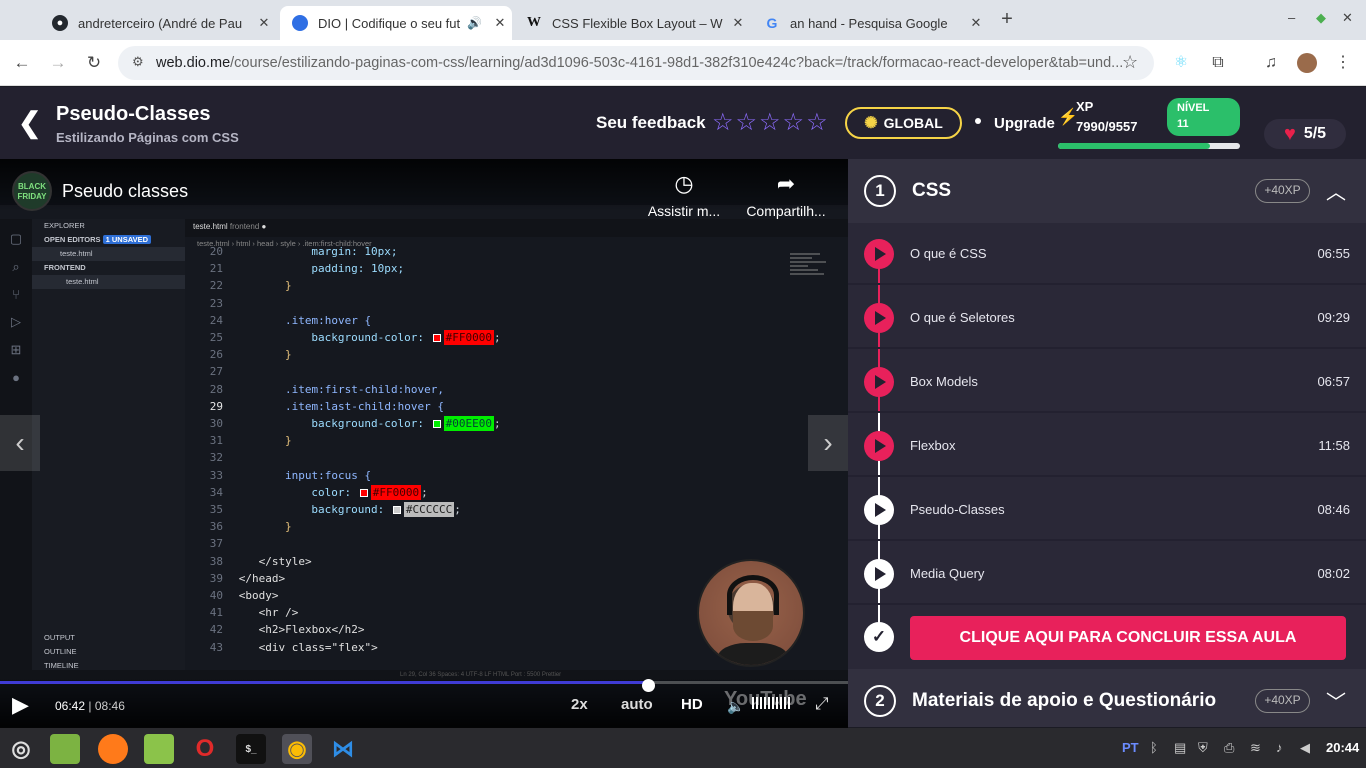 The image size is (1366, 768). What do you see at coordinates (1305, 748) in the screenshot?
I see `volume-icon: ◀` at bounding box center [1305, 748].